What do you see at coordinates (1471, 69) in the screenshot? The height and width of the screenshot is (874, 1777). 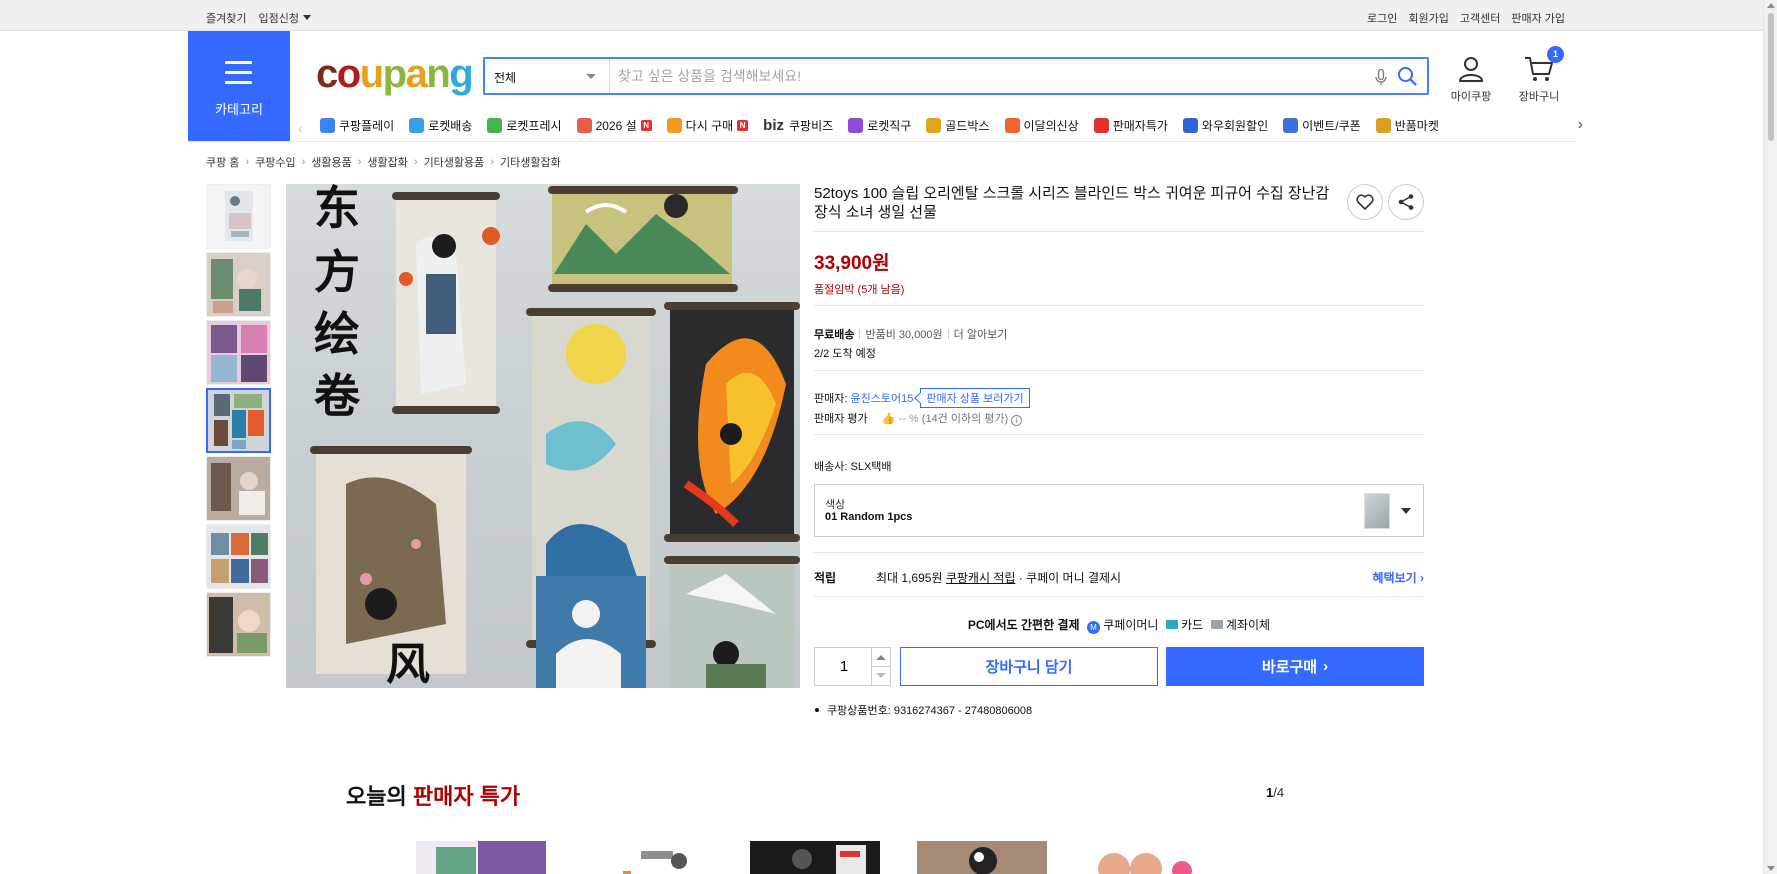 I see `user-icon` at bounding box center [1471, 69].